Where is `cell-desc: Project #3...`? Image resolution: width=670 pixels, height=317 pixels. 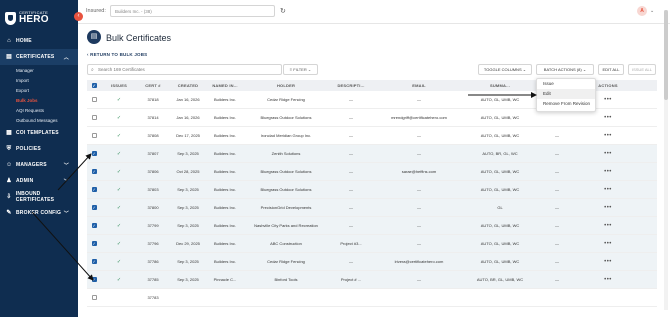
cell-desc: Project #3... is located at coordinates (351, 243).